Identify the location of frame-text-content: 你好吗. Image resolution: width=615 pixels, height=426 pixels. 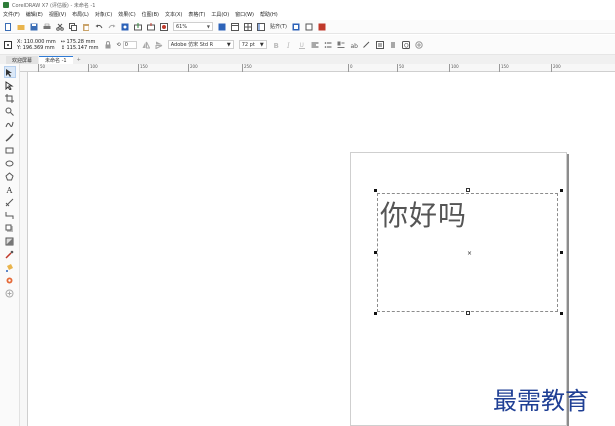
(423, 214).